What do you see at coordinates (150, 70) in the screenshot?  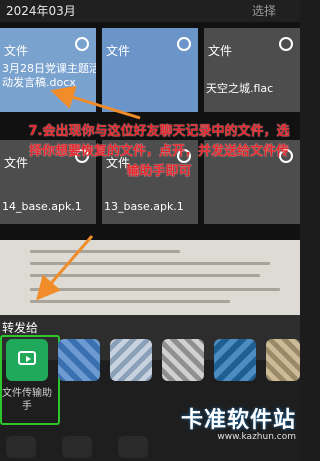 I see `file-tile-2: 文件` at bounding box center [150, 70].